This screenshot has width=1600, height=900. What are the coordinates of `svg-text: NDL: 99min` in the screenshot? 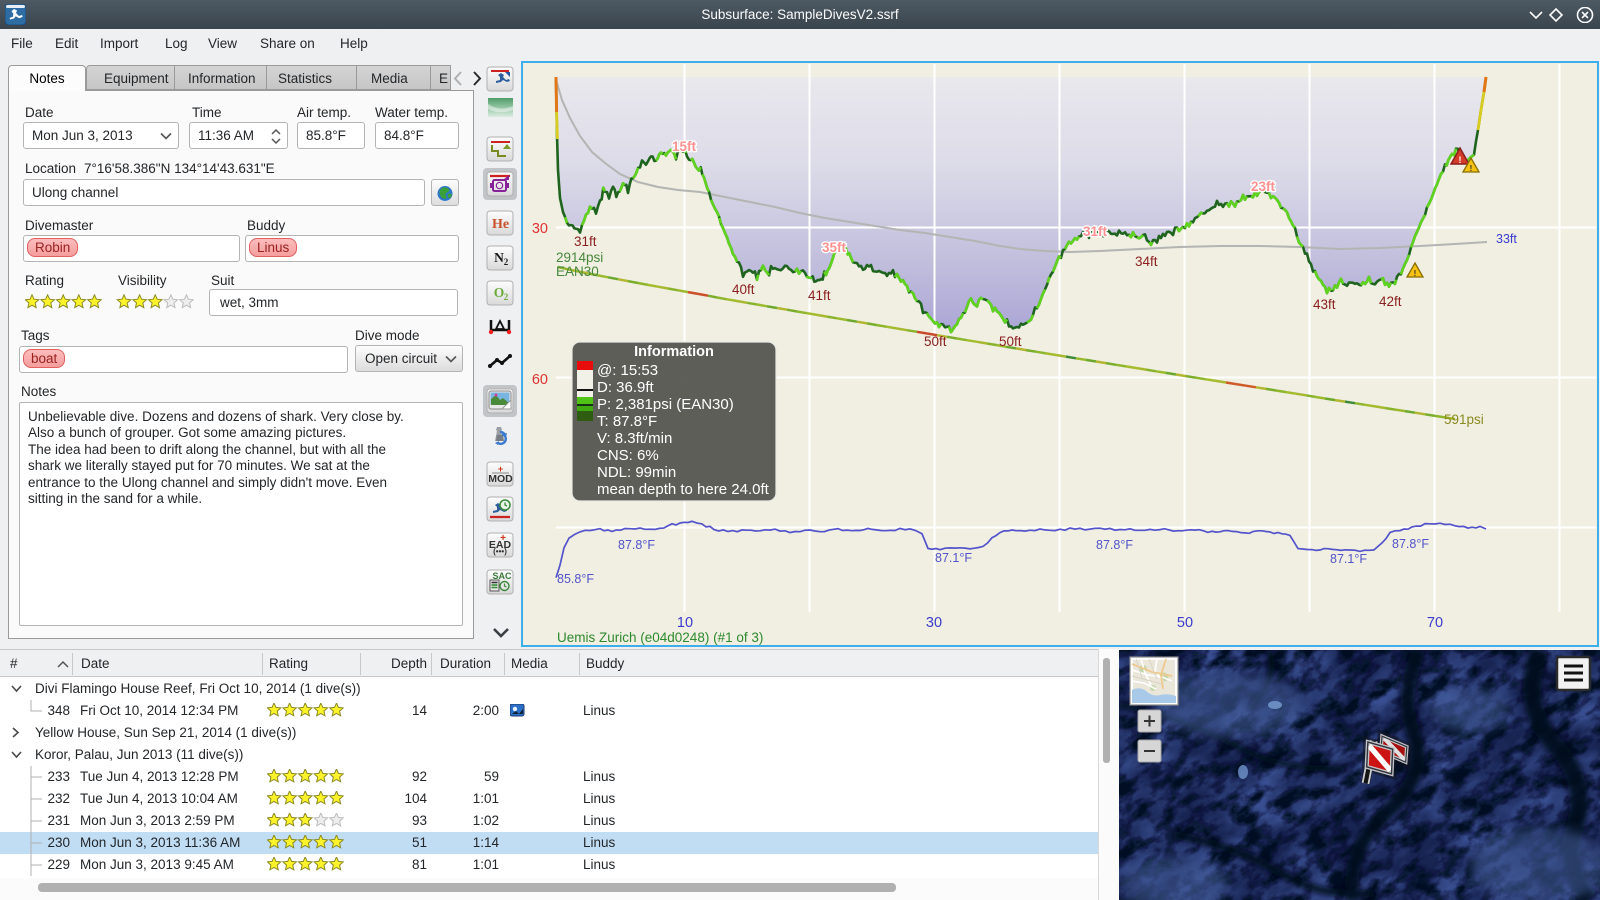 It's located at (636, 472).